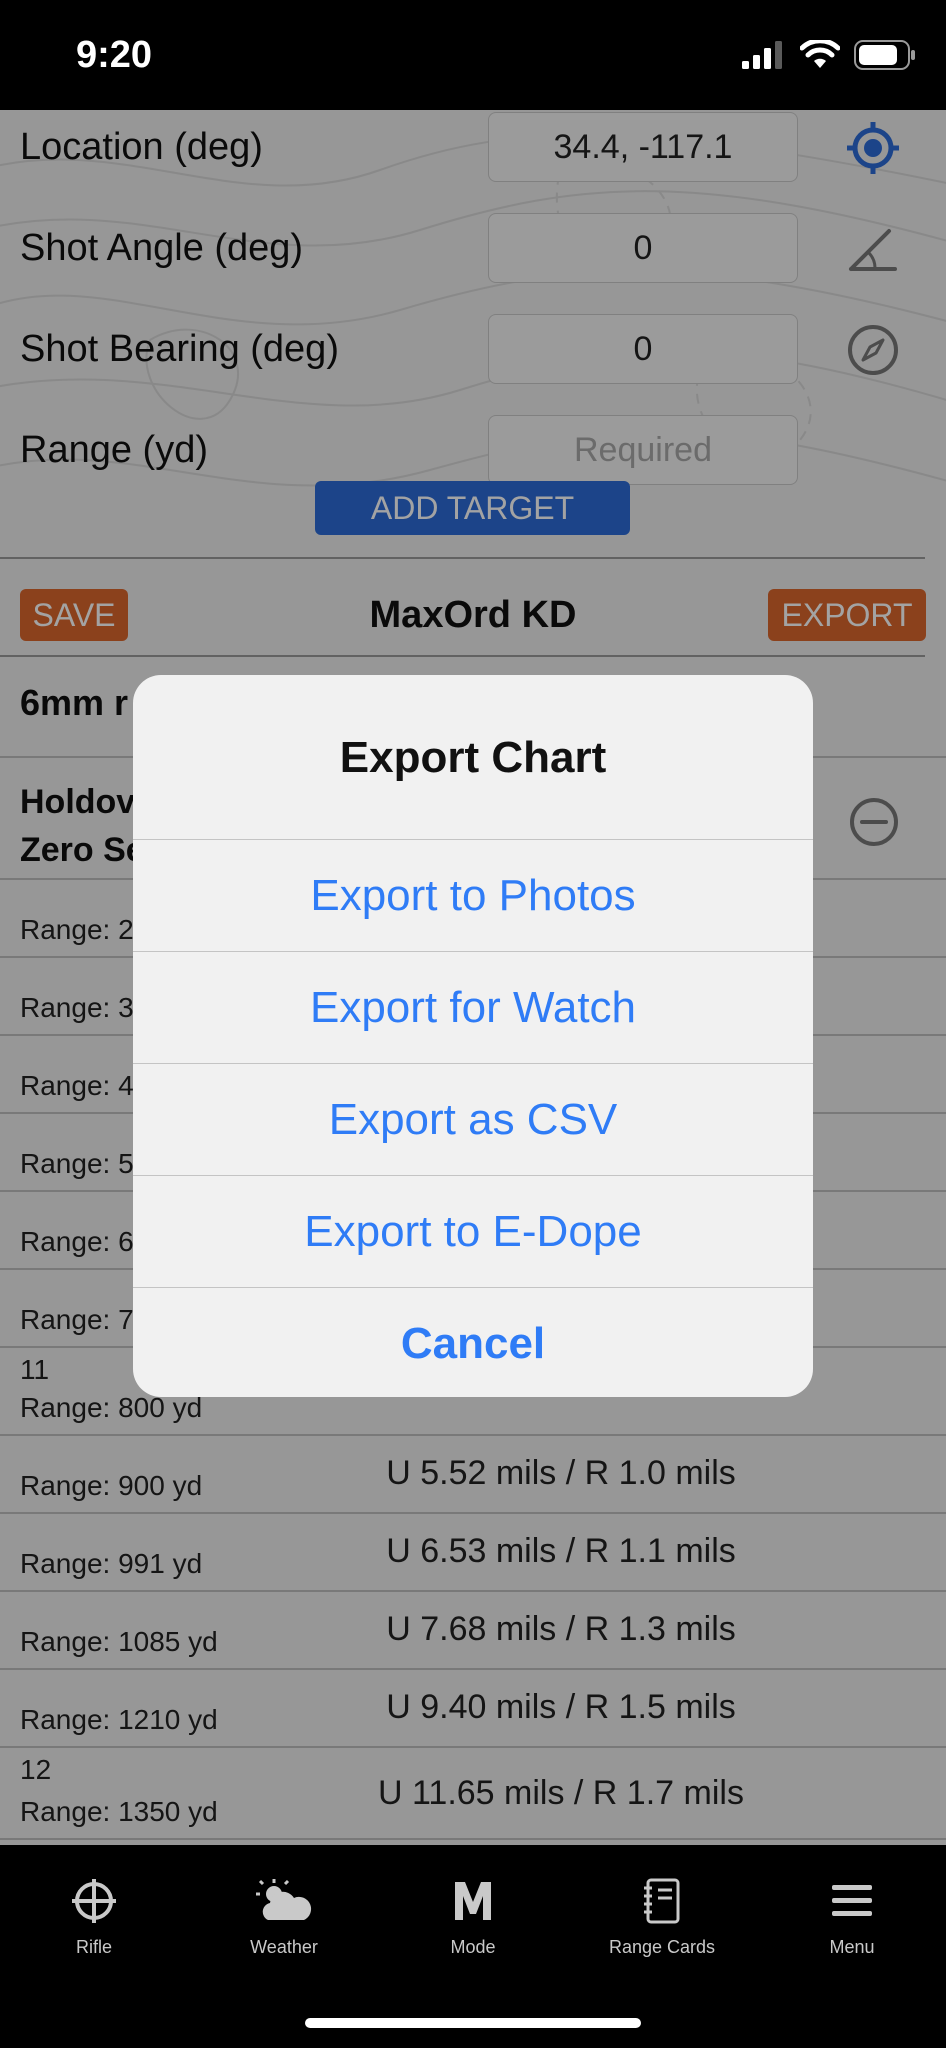  Describe the element at coordinates (473, 1008) in the screenshot. I see `export-for-watch-button: Export for Watch` at that location.